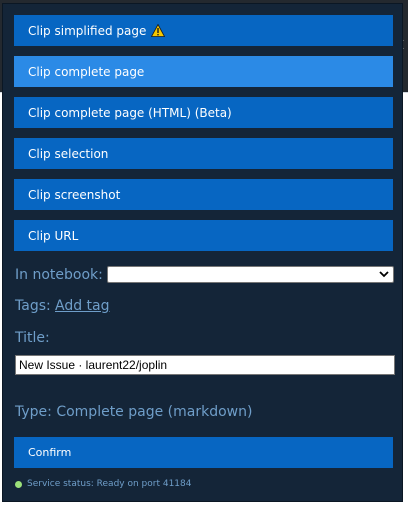  What do you see at coordinates (384, 274) in the screenshot?
I see `chevron-down-icon` at bounding box center [384, 274].